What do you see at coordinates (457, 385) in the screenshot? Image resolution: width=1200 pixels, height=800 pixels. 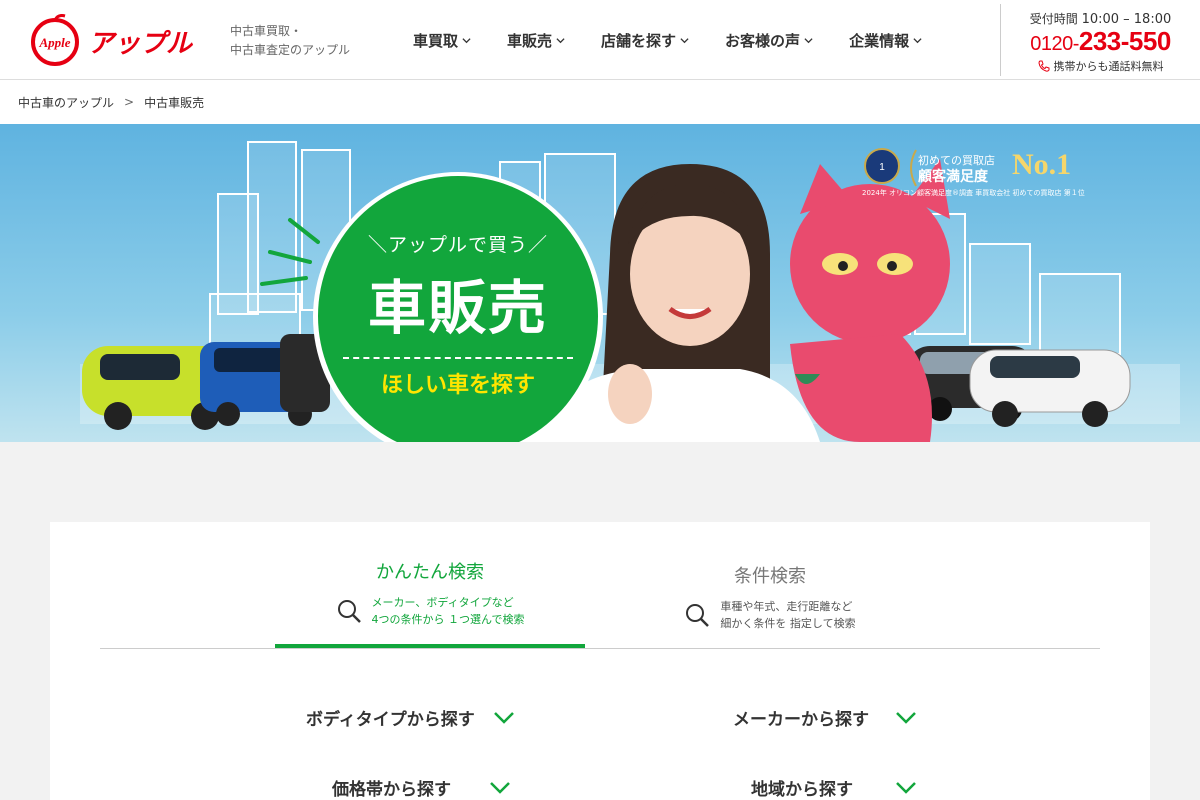 I see `hero-cta-text: ほしい車を探す` at bounding box center [457, 385].